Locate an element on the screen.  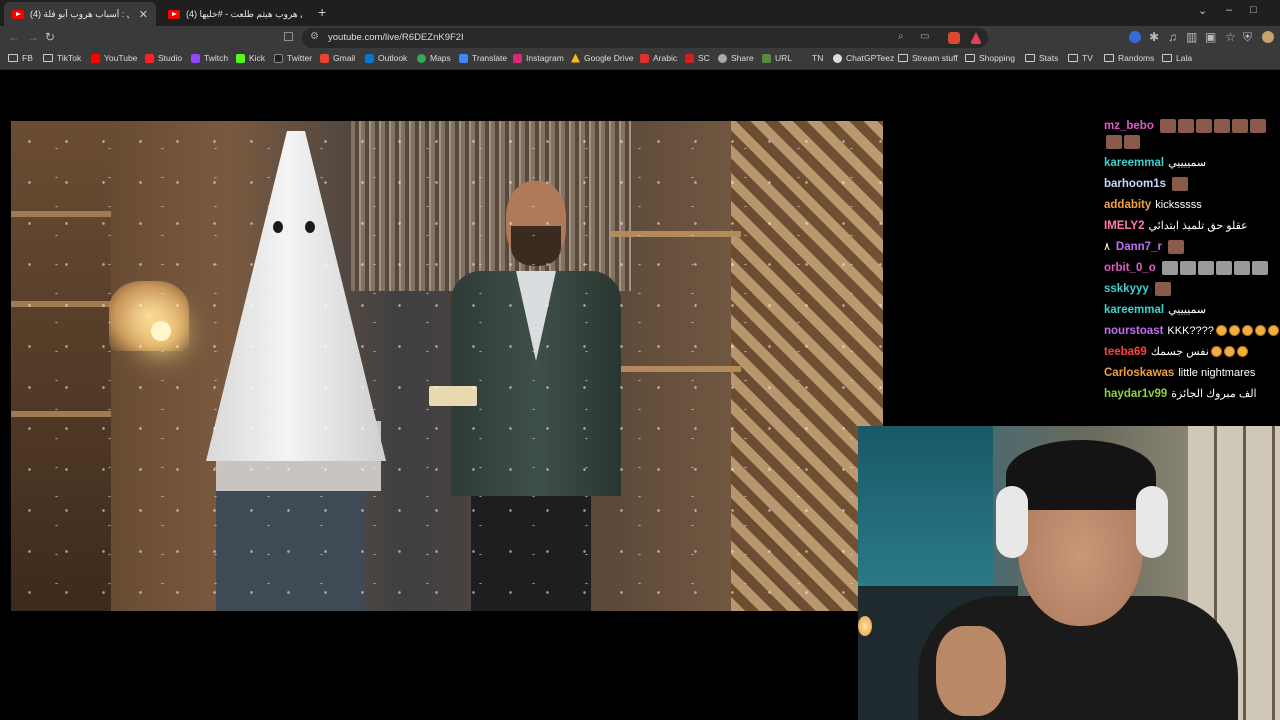
profile-avatar-icon is located at coordinates (1268, 37).